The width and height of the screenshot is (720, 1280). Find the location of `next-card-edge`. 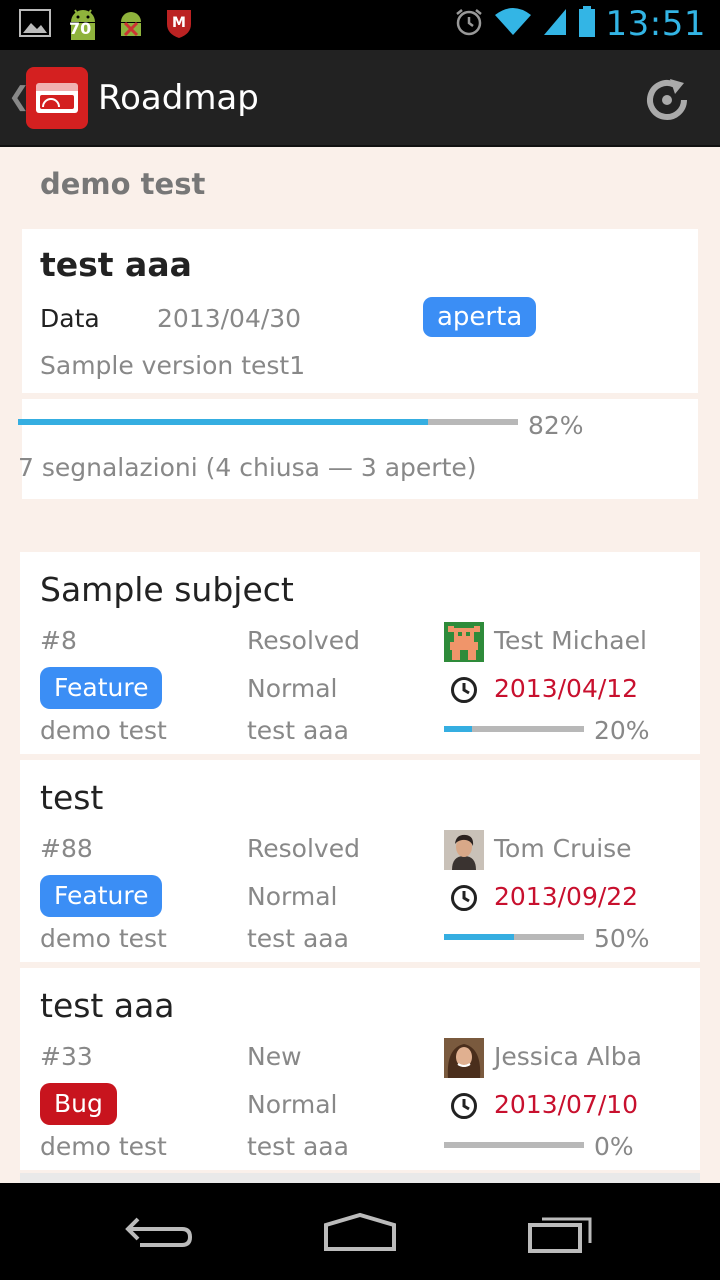

next-card-edge is located at coordinates (360, 1178).